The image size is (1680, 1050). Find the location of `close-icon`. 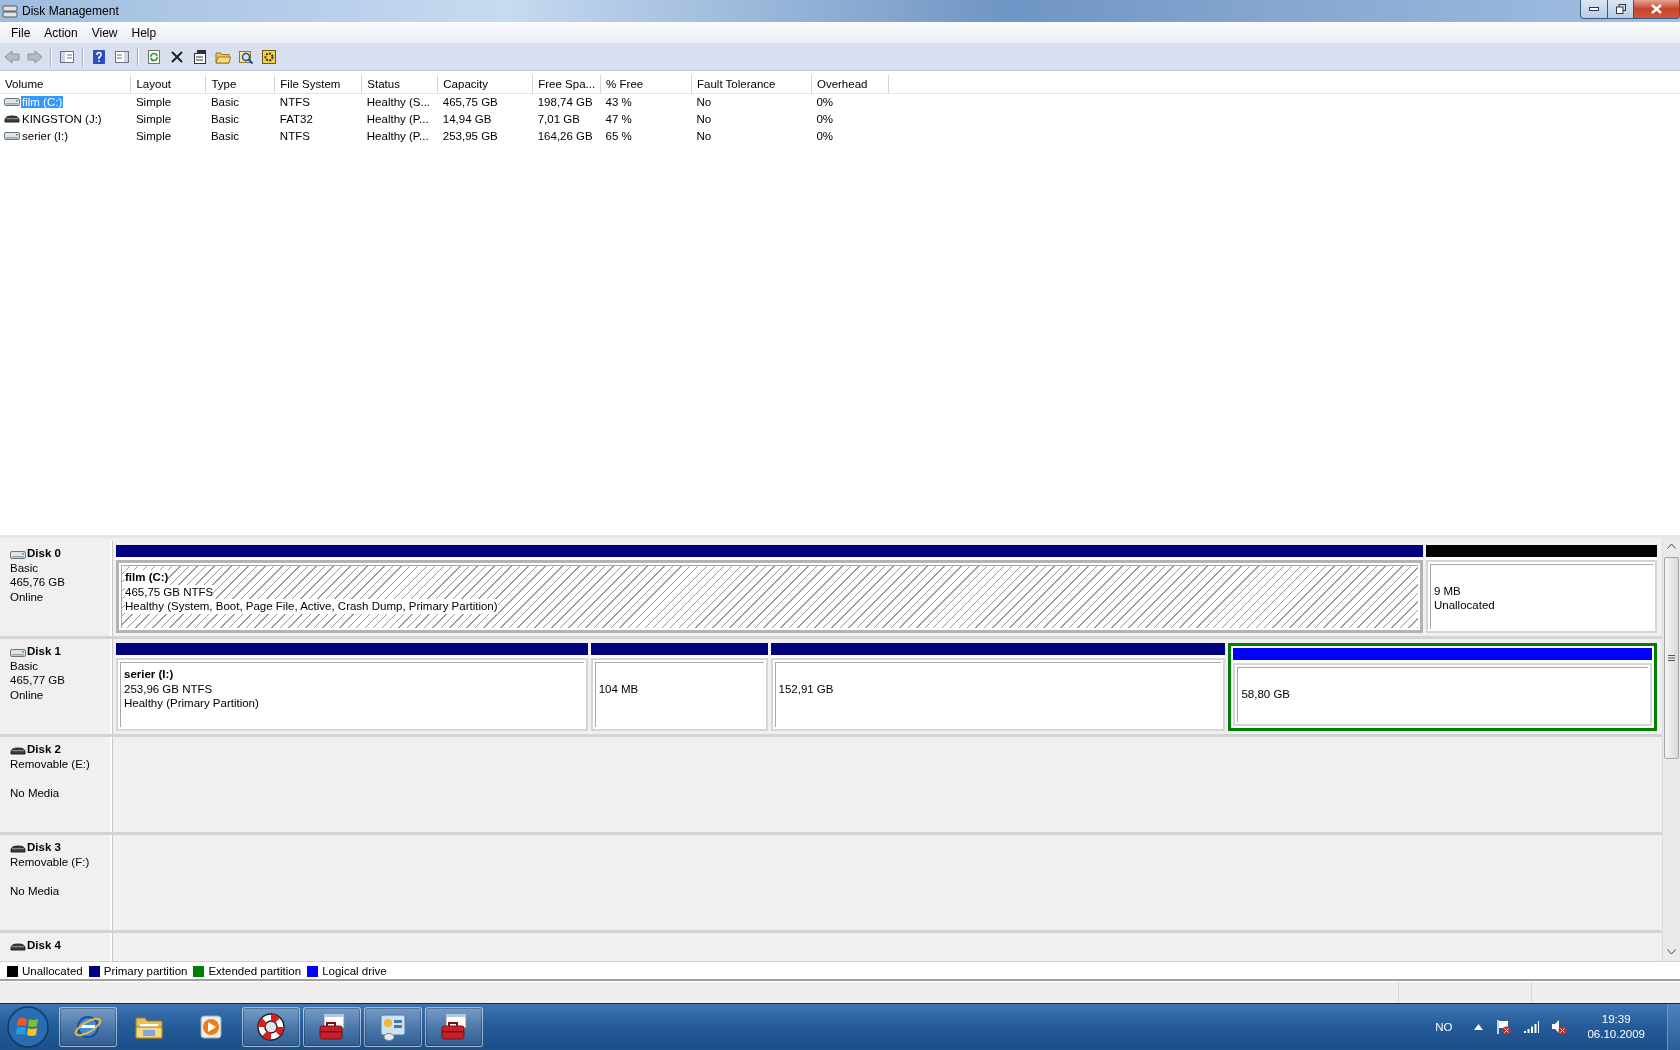

close-icon is located at coordinates (1656, 9).